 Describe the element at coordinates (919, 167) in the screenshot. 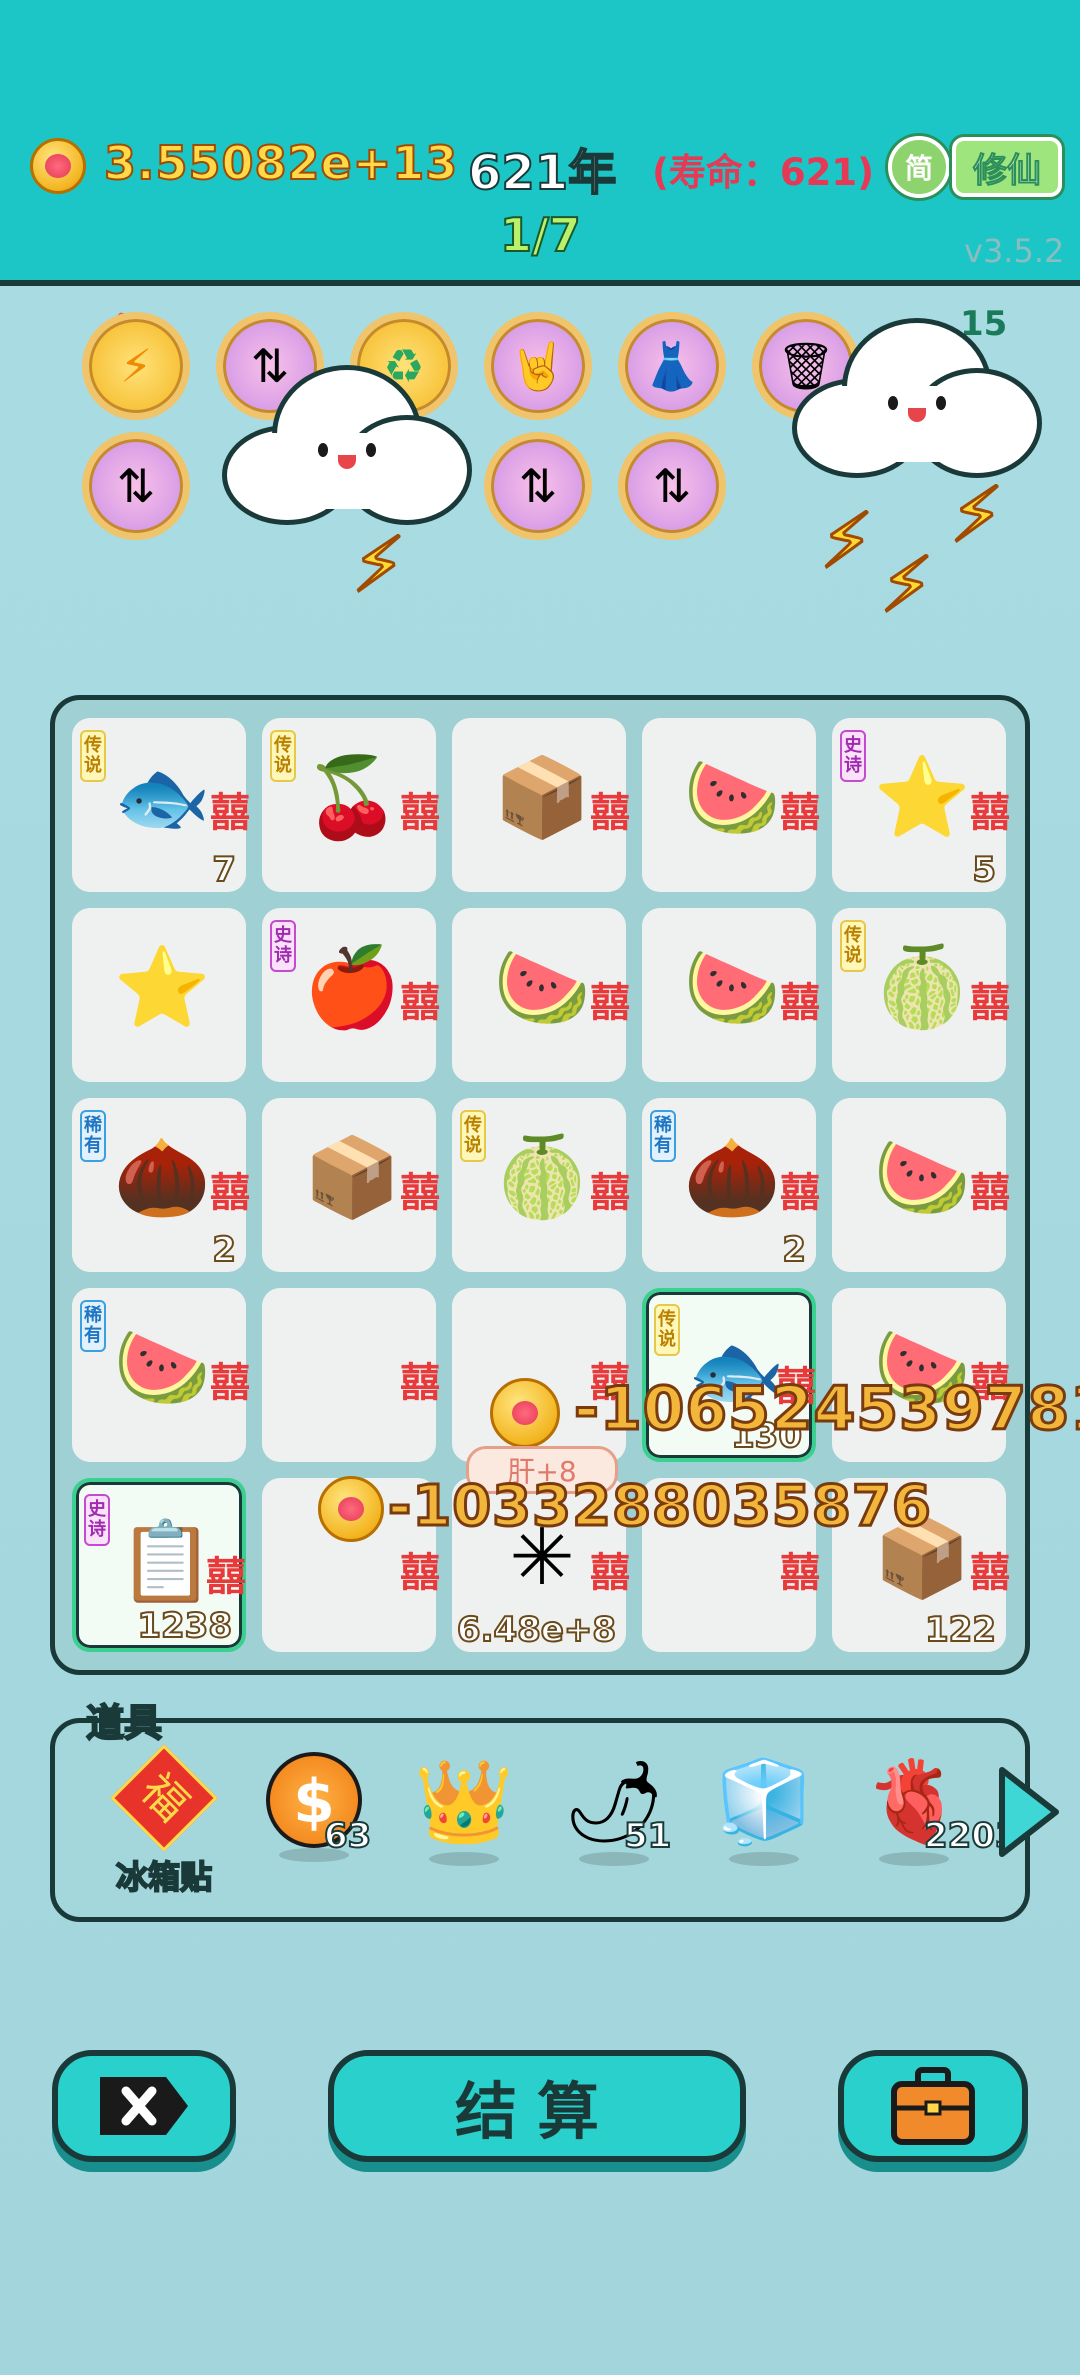

I see `simplified-chinese-toggle: 简` at that location.